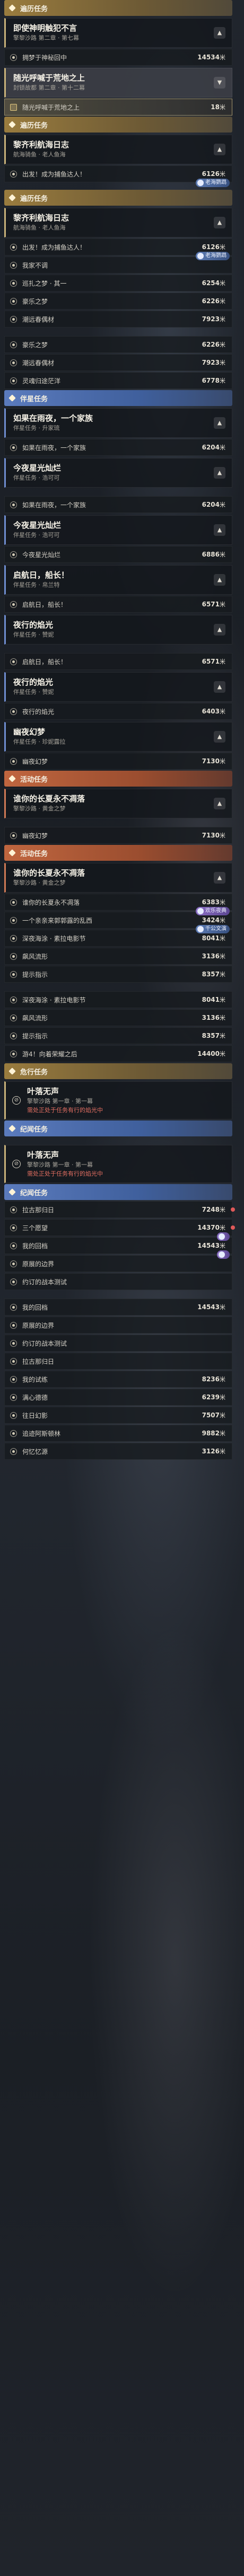  I want to click on quest-objective-row: 三个愿望 14370米, so click(120, 1230).